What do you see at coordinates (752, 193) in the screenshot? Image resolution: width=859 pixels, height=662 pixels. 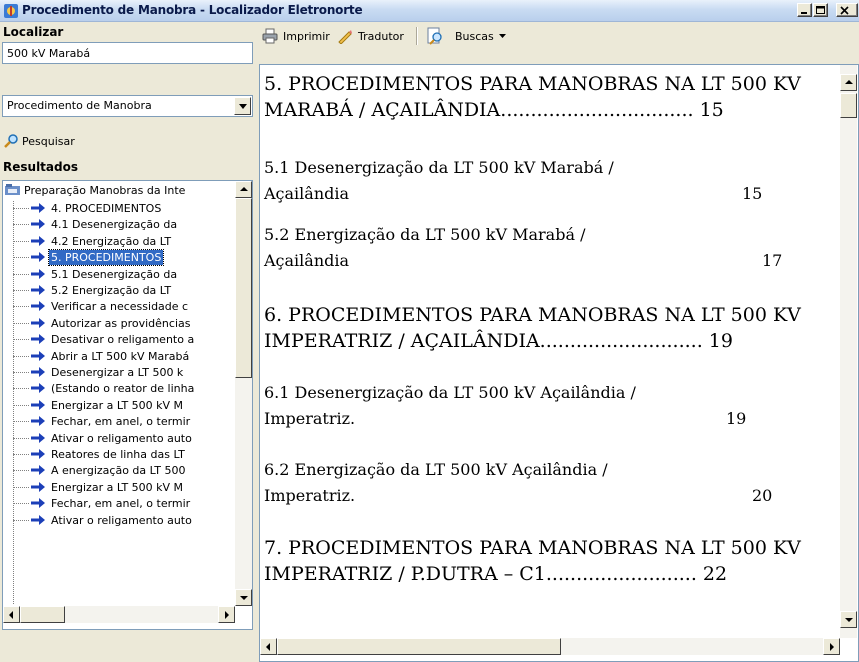 I see `doc-entry-page-number: 15` at bounding box center [752, 193].